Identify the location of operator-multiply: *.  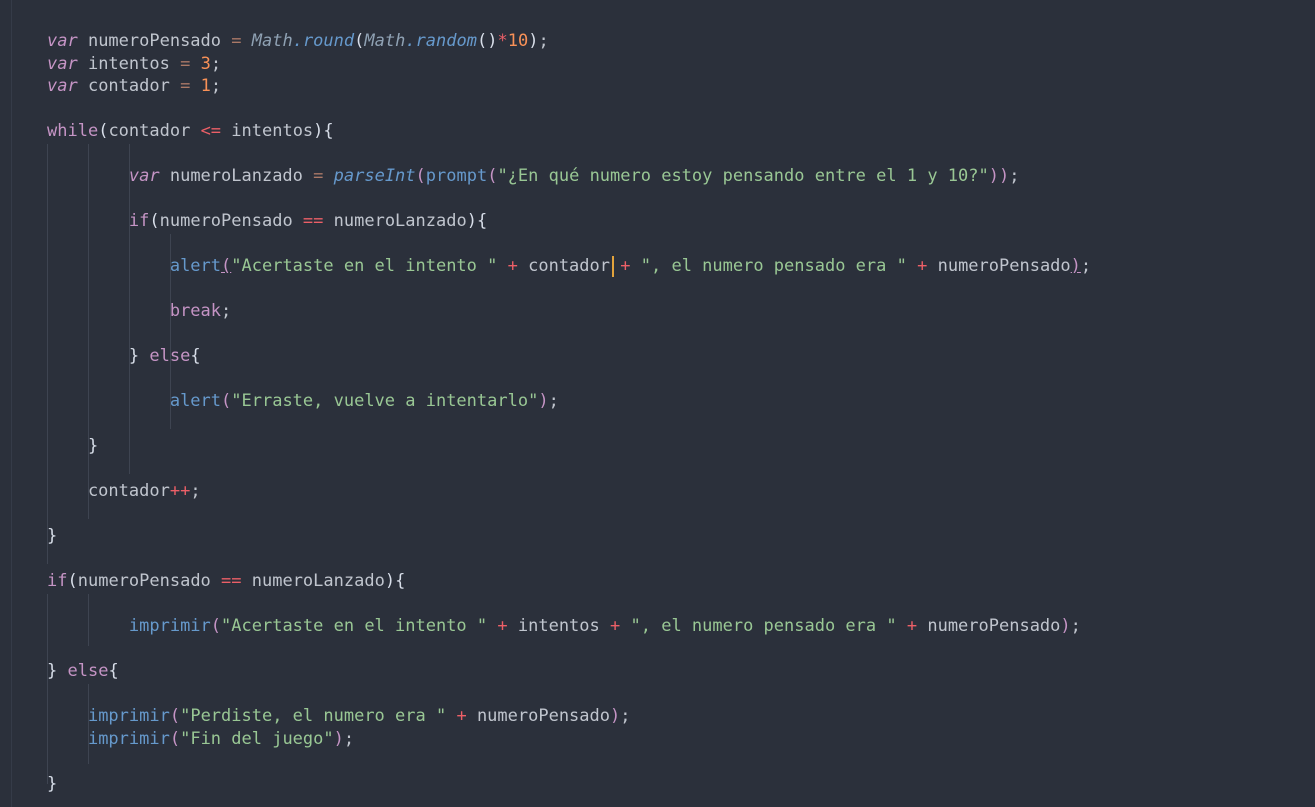
(502, 41).